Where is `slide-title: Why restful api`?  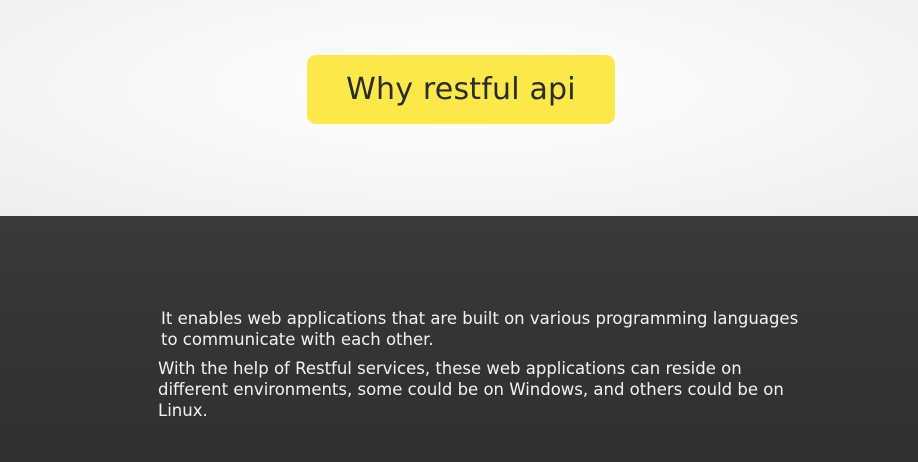
slide-title: Why restful api is located at coordinates (461, 89).